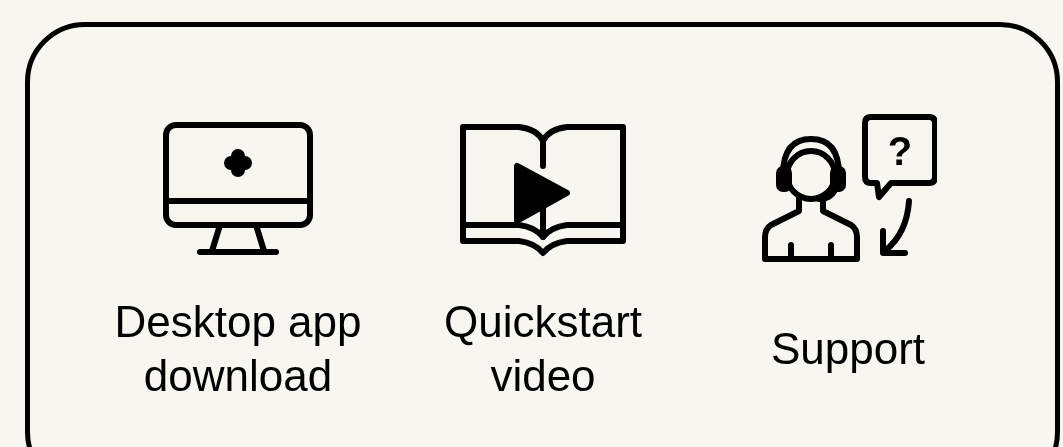  I want to click on link-label: Desktop app download, so click(238, 349).